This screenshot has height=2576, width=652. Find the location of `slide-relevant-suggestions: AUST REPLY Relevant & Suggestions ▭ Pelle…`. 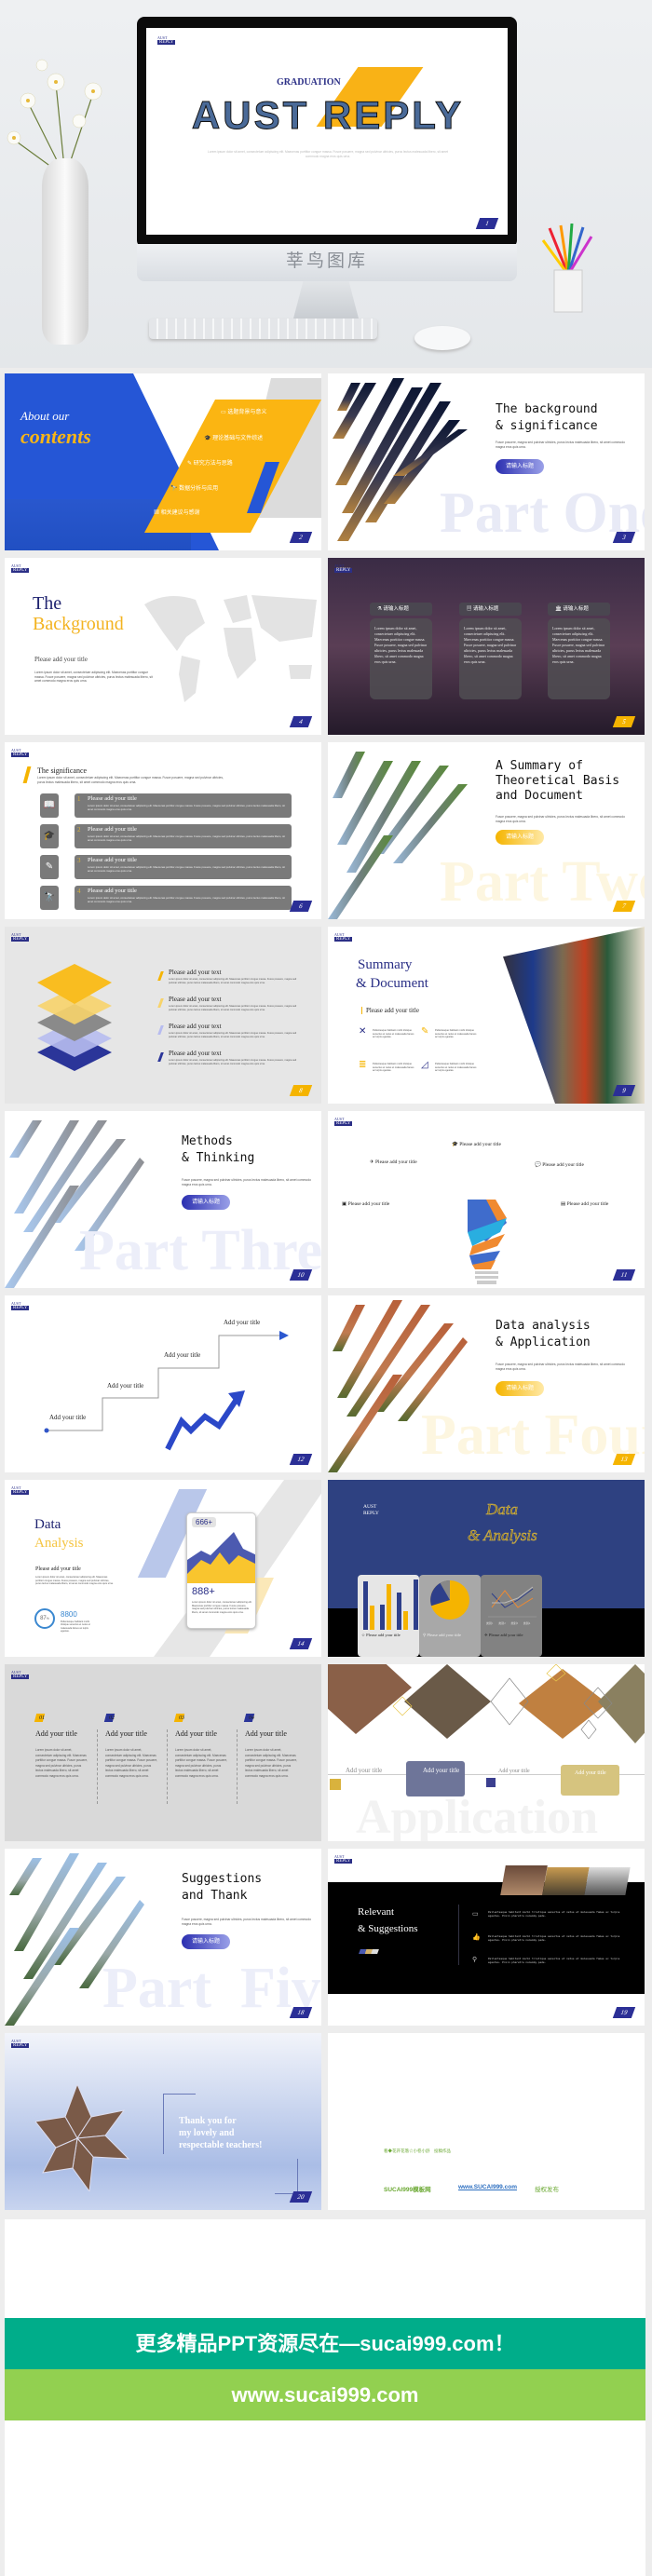

slide-relevant-suggestions: AUST REPLY Relevant & Suggestions ▭ Pelle… is located at coordinates (486, 1938).